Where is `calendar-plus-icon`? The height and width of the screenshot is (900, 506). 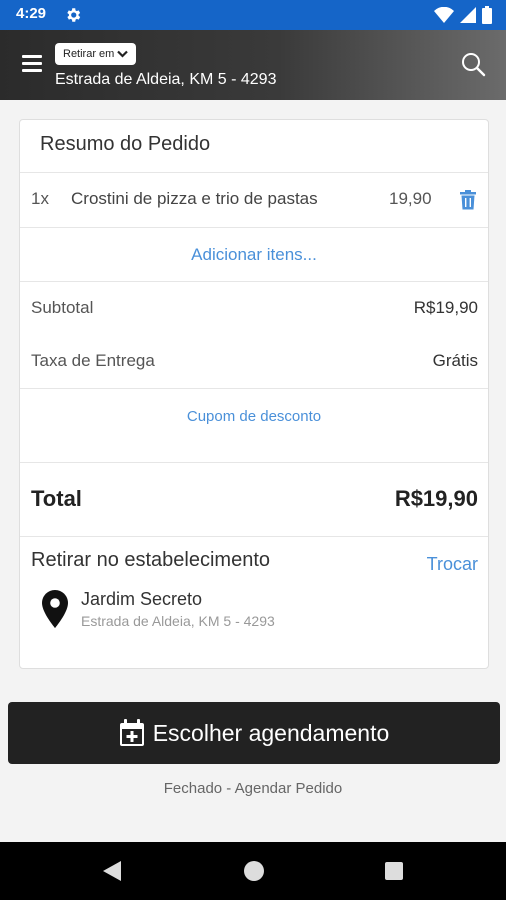 calendar-plus-icon is located at coordinates (131, 732).